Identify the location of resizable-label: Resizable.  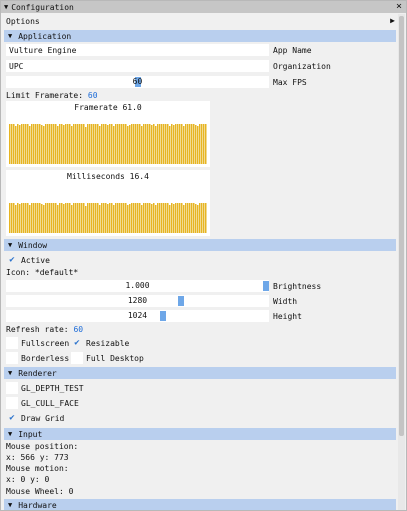
(108, 343).